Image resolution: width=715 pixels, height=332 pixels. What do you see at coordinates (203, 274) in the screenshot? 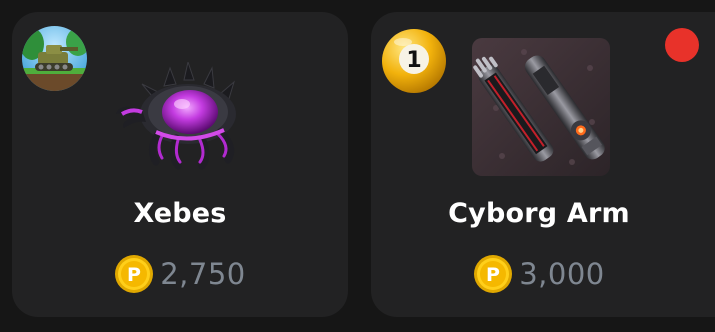
I see `price-value: 2,750` at bounding box center [203, 274].